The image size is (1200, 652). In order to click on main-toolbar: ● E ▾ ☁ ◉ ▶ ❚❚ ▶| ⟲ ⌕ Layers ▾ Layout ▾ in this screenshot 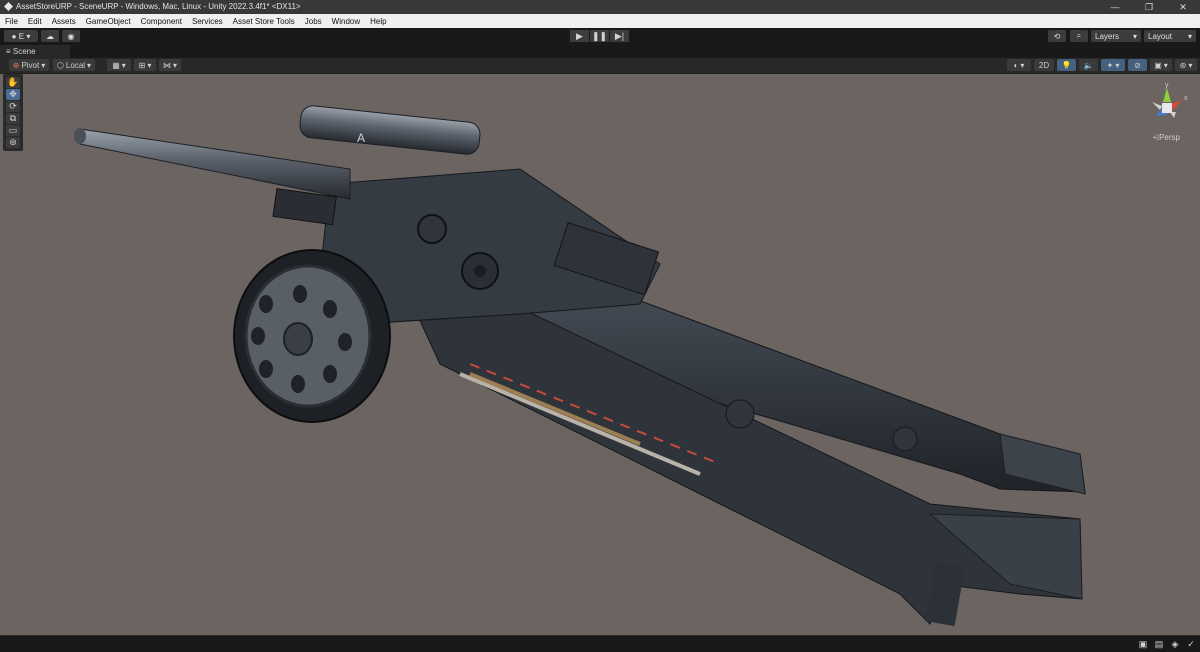, I will do `click(600, 36)`.